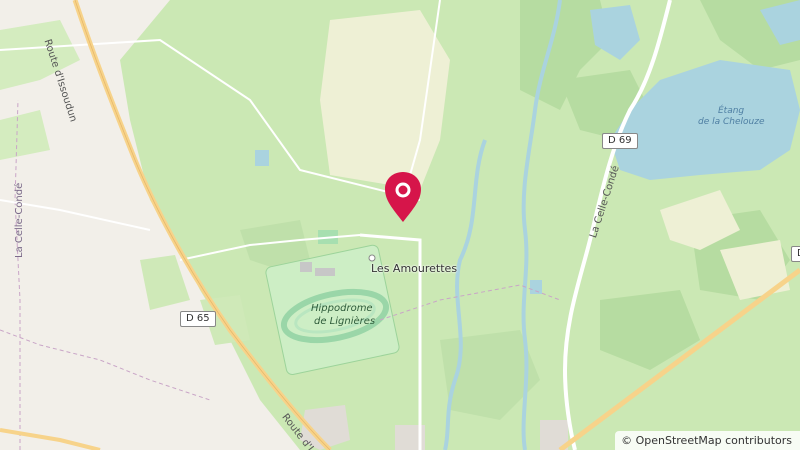 Image resolution: width=800 pixels, height=450 pixels. What do you see at coordinates (414, 268) in the screenshot?
I see `label-les-amourettes: Les Amourettes` at bounding box center [414, 268].